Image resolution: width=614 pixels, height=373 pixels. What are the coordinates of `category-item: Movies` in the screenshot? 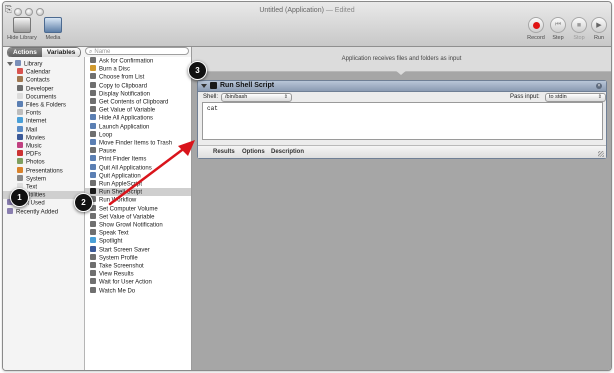 It's located at (43, 137).